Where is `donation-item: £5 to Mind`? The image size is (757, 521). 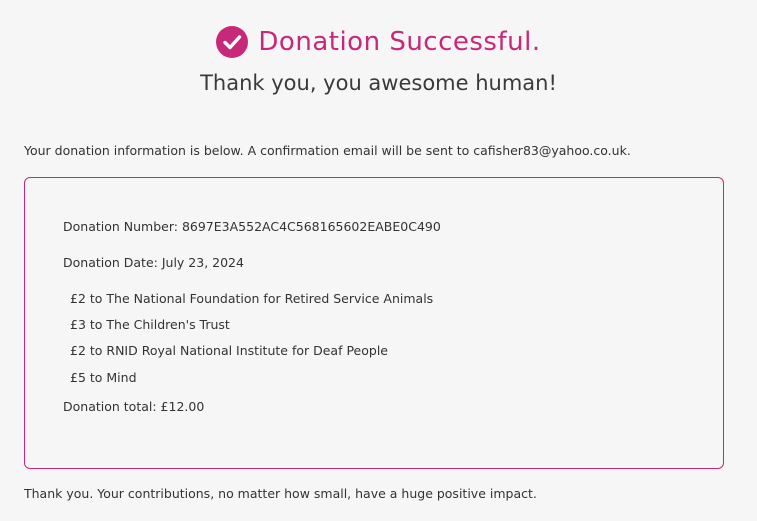 donation-item: £5 to Mind is located at coordinates (103, 377).